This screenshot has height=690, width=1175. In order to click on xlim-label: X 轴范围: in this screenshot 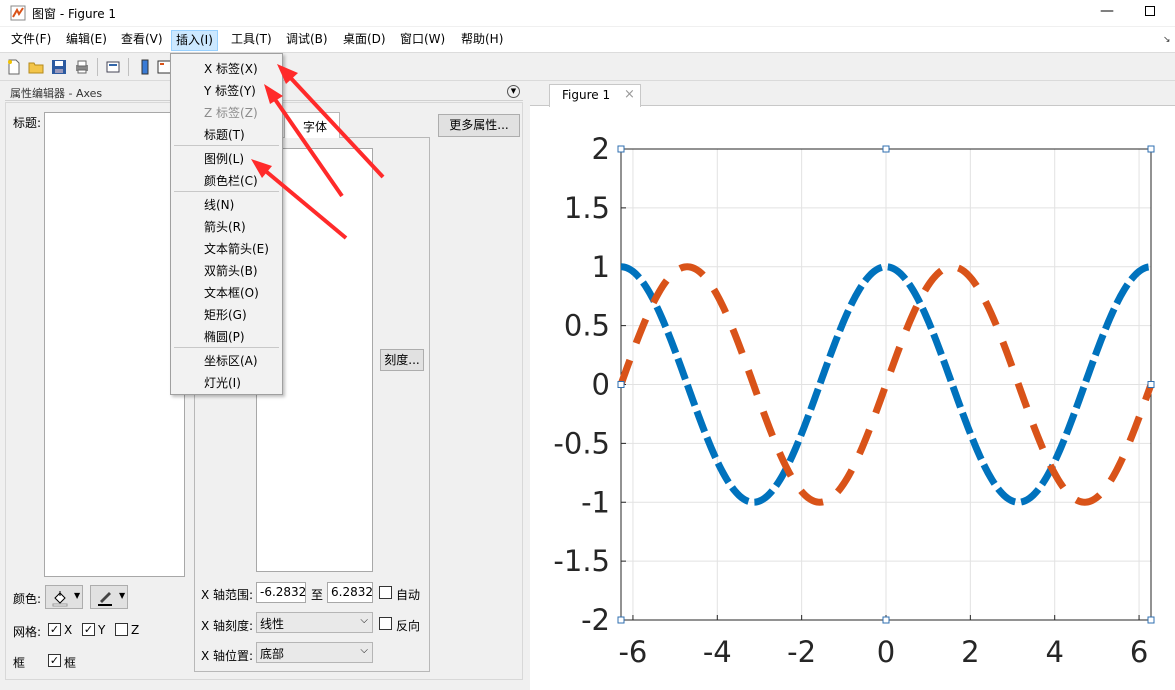, I will do `click(227, 595)`.